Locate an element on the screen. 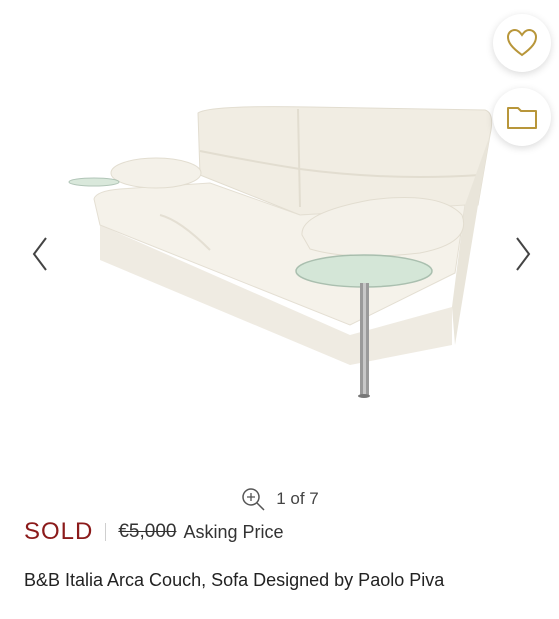 Image resolution: width=559 pixels, height=619 pixels. asking-price: €5,000 is located at coordinates (147, 531).